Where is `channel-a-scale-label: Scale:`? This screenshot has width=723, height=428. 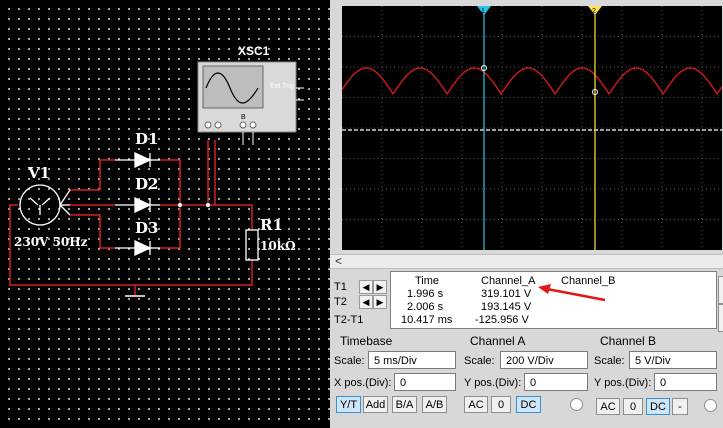
channel-a-scale-label: Scale: is located at coordinates (479, 361).